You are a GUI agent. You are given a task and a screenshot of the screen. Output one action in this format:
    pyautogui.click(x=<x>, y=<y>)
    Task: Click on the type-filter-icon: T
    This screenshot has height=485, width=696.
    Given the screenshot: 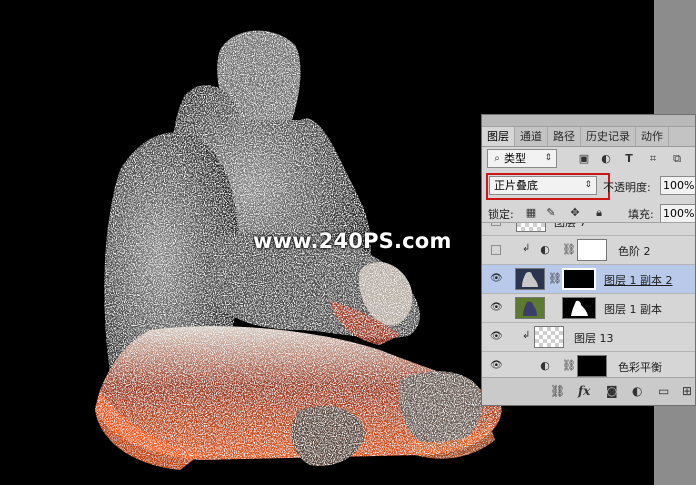 What is the action you would take?
    pyautogui.click(x=629, y=159)
    